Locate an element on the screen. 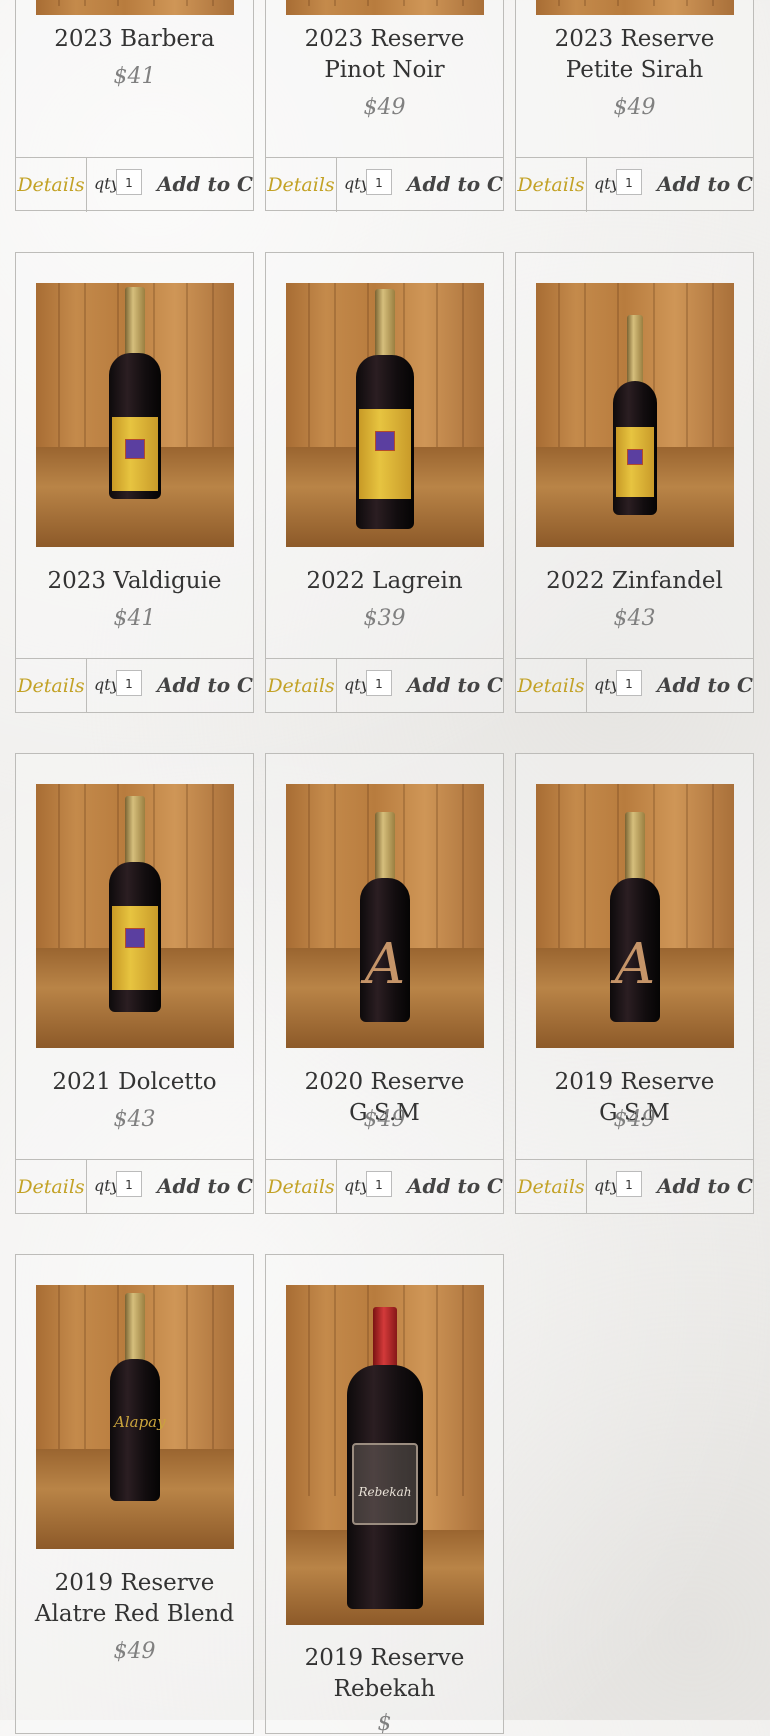  product-name: 2022 Lagrein is located at coordinates (384, 581).